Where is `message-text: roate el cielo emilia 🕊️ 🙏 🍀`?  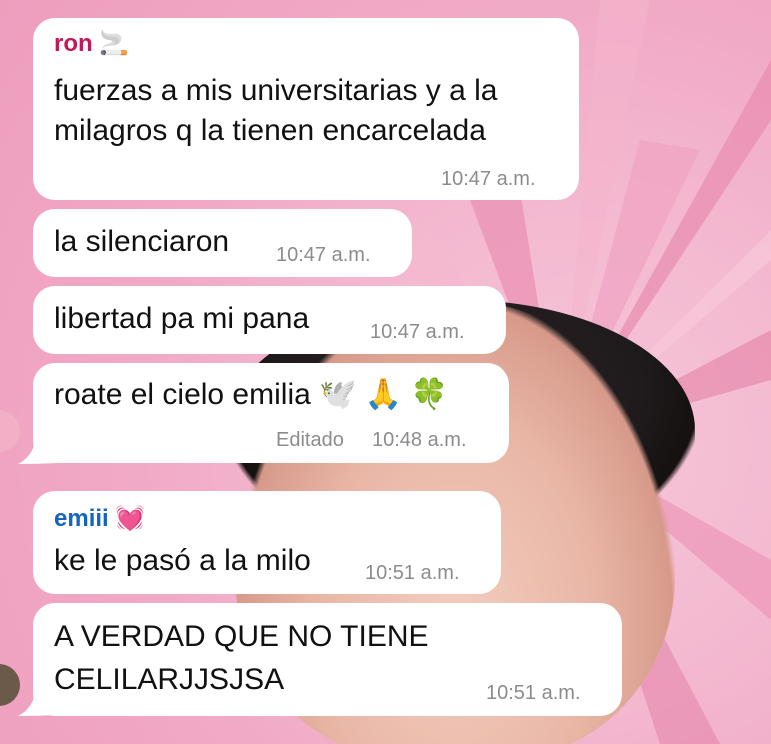 message-text: roate el cielo emilia 🕊️ 🙏 🍀 is located at coordinates (251, 394).